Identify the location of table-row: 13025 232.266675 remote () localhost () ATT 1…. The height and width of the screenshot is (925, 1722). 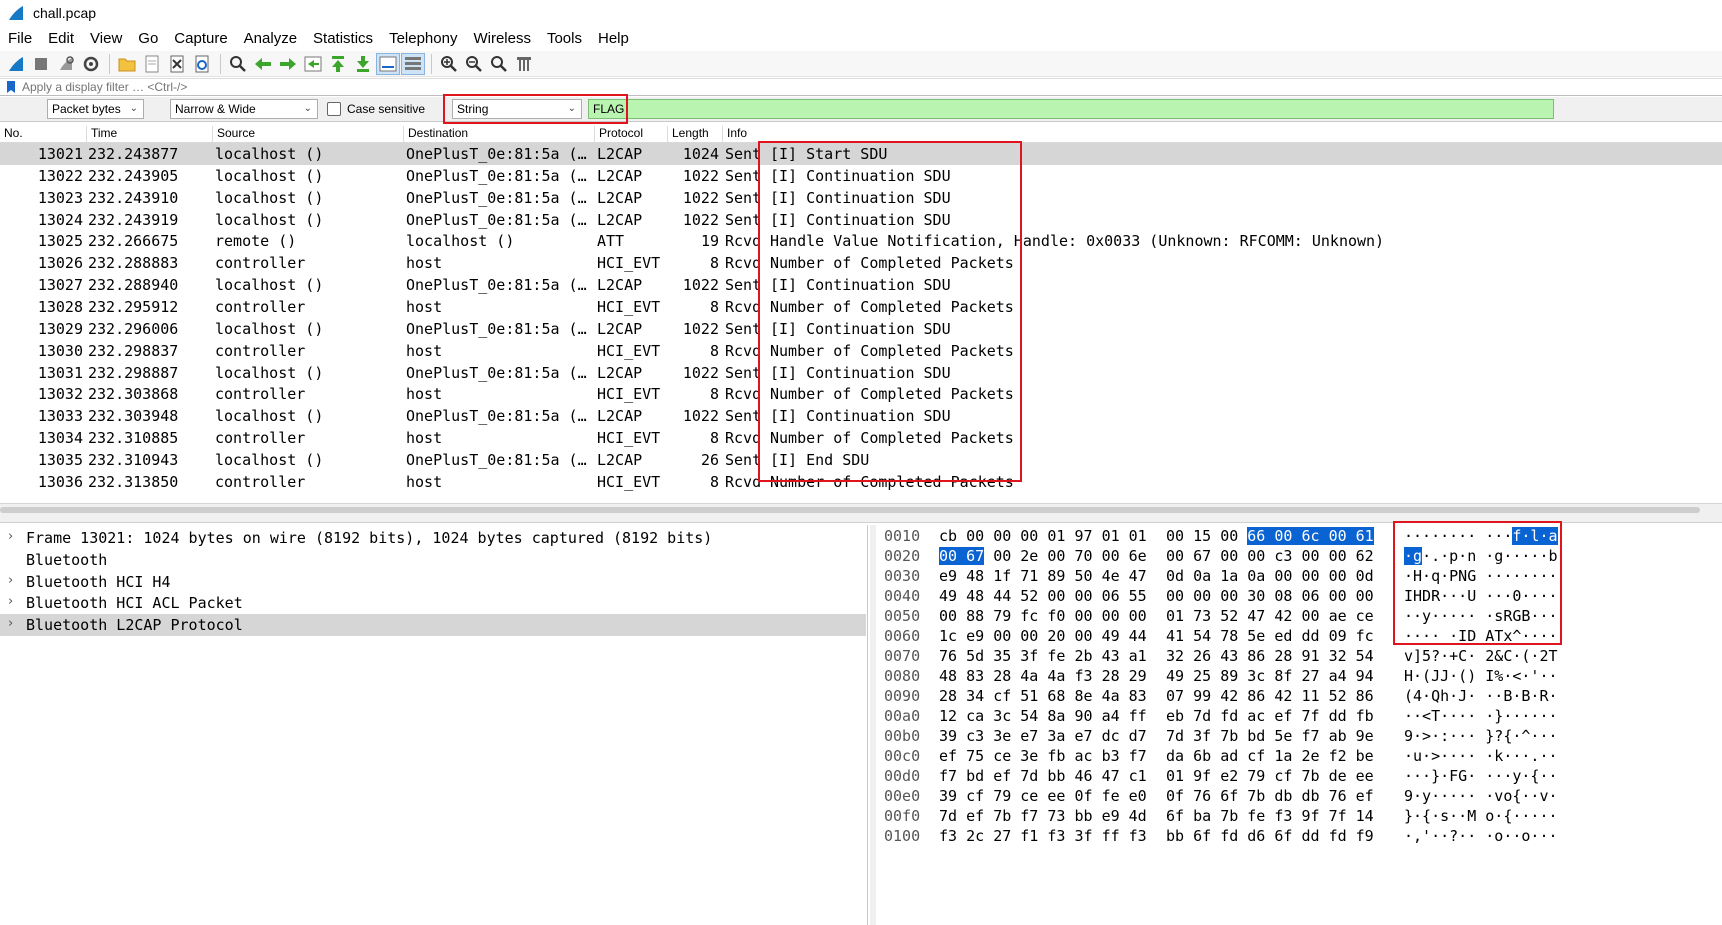
(861, 241).